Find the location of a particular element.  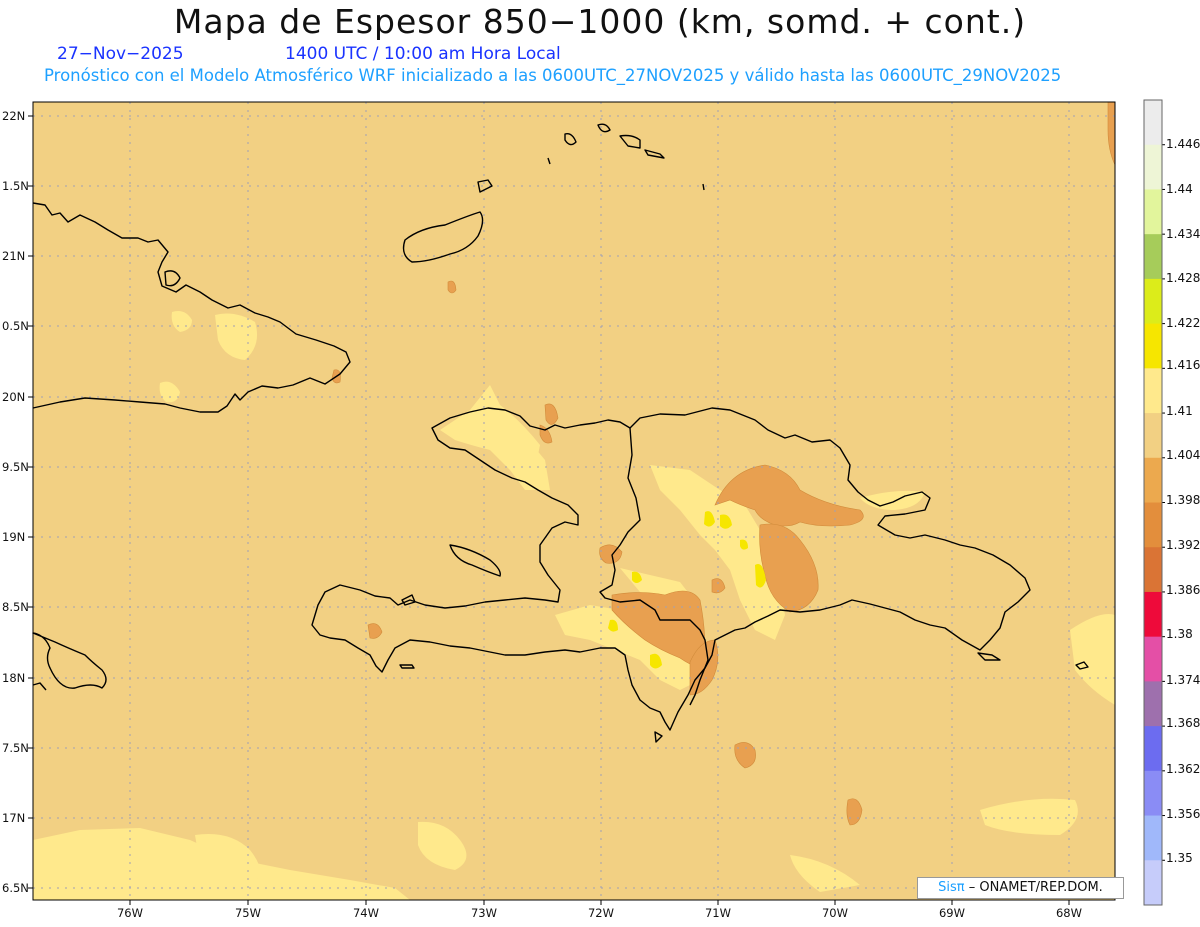

lat-label: 19N is located at coordinates (13, 537).